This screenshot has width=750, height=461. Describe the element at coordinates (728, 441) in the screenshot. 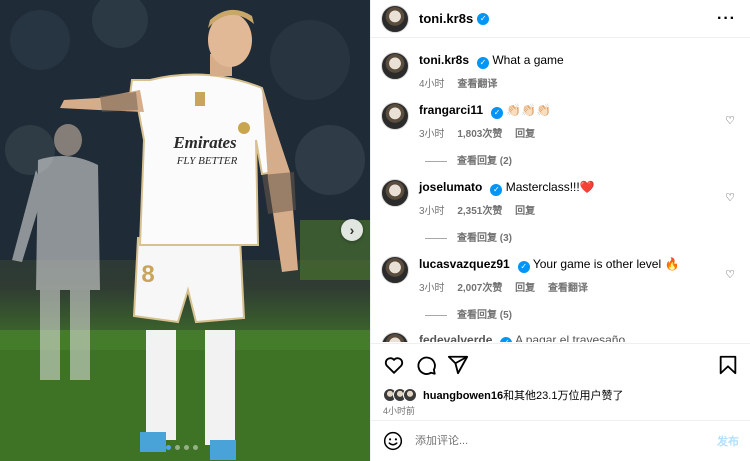

I see `post-comment-button: 发布` at that location.